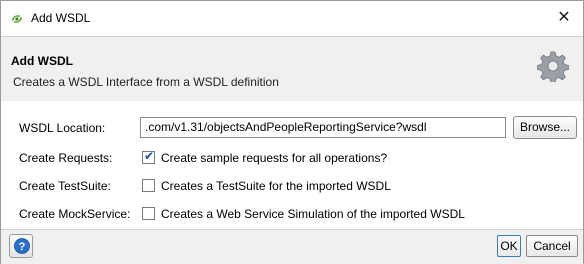  What do you see at coordinates (65, 186) in the screenshot?
I see `create-testsuite-label: Create TestSuite:` at bounding box center [65, 186].